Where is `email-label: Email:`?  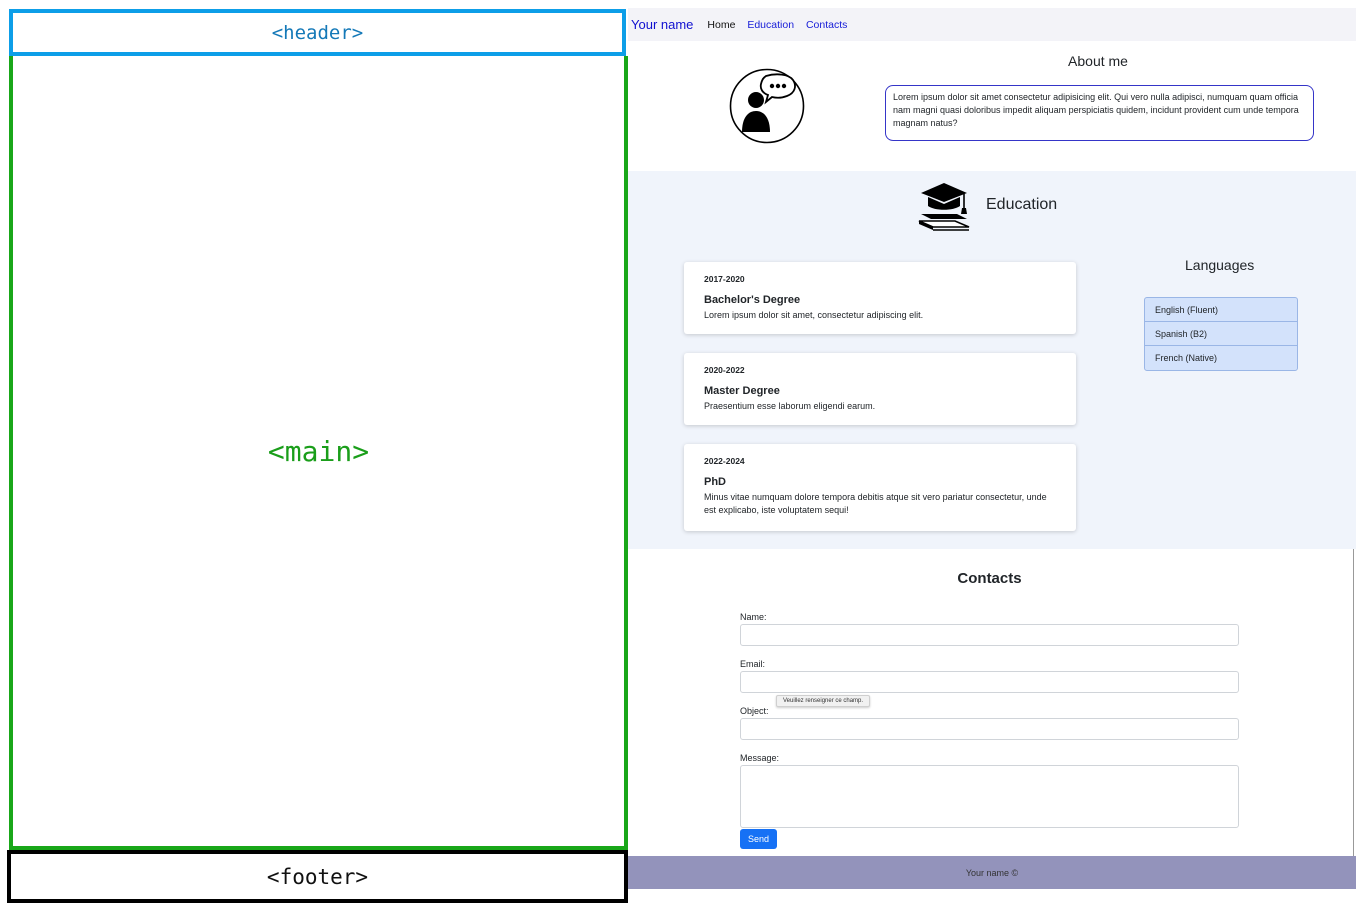
email-label: Email: is located at coordinates (753, 664).